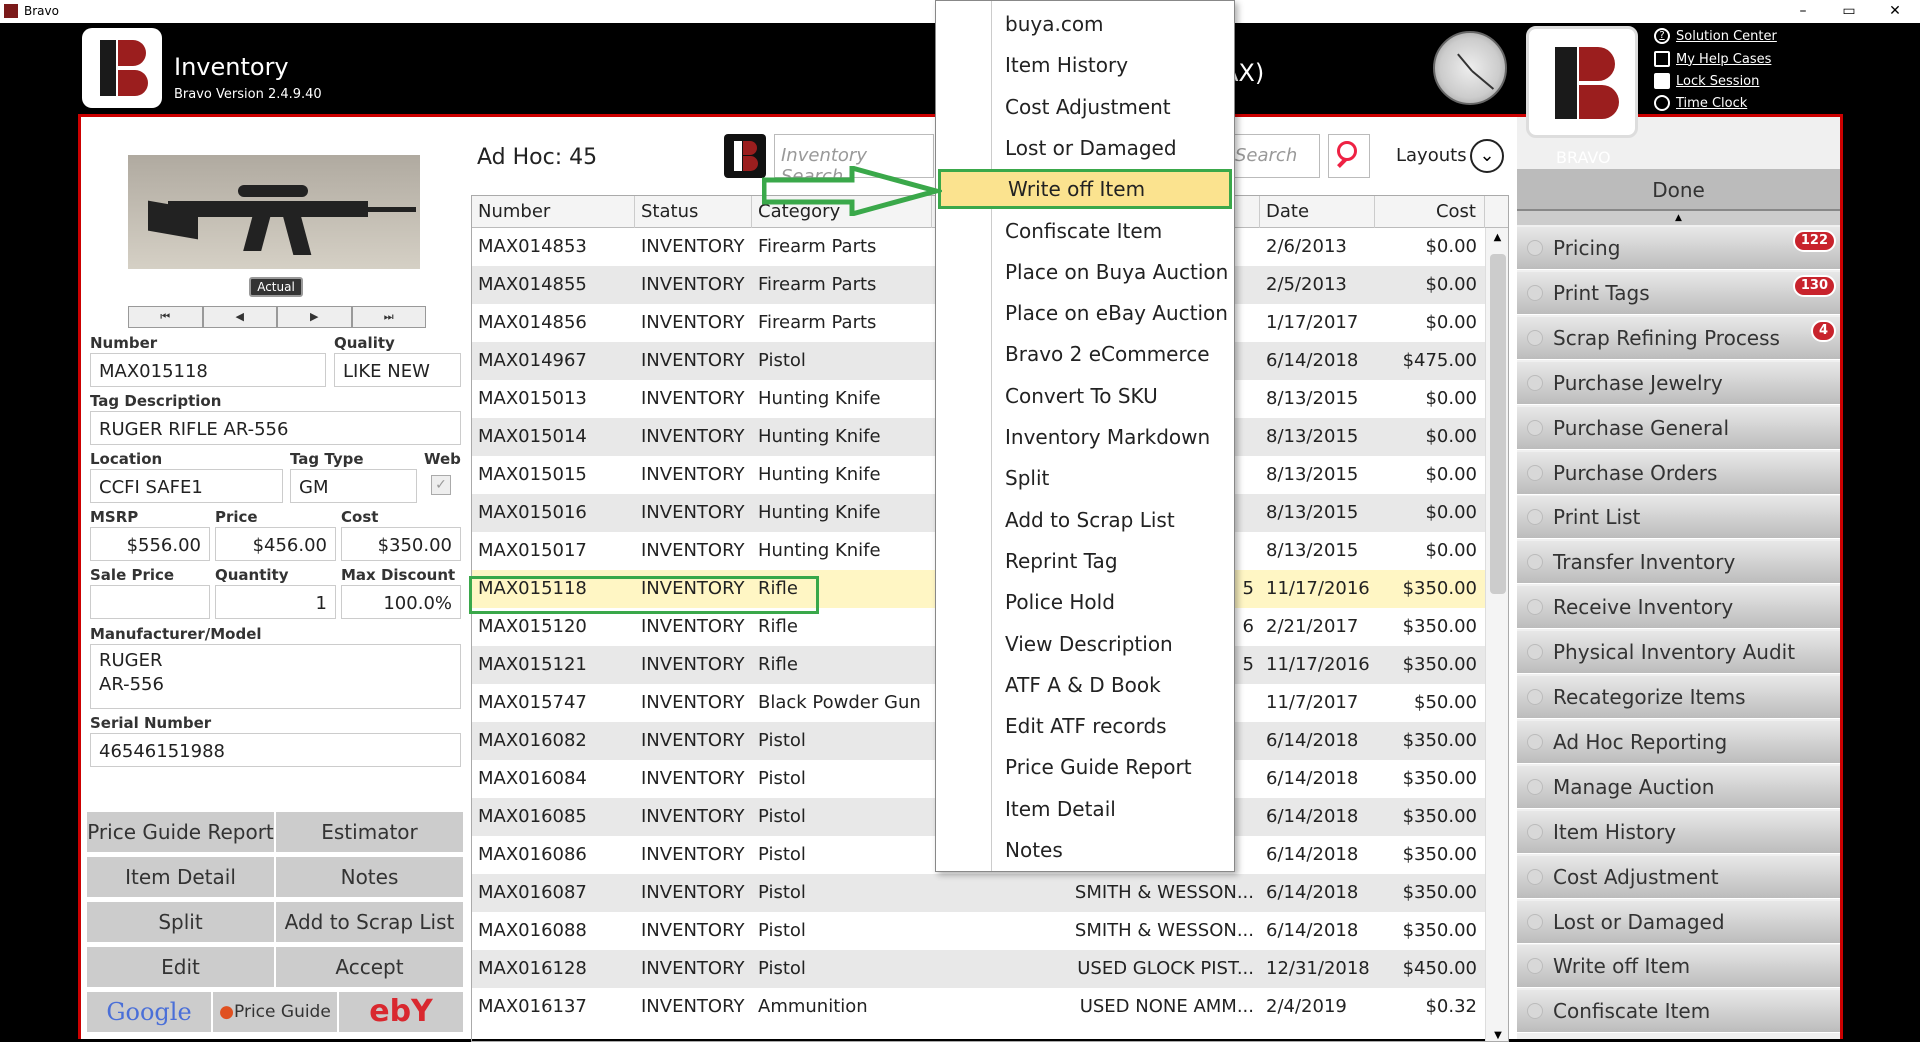 The height and width of the screenshot is (1042, 1920). Describe the element at coordinates (1678, 338) in the screenshot. I see `action-scrap-refining-process: Scrap Refining Process 4` at that location.